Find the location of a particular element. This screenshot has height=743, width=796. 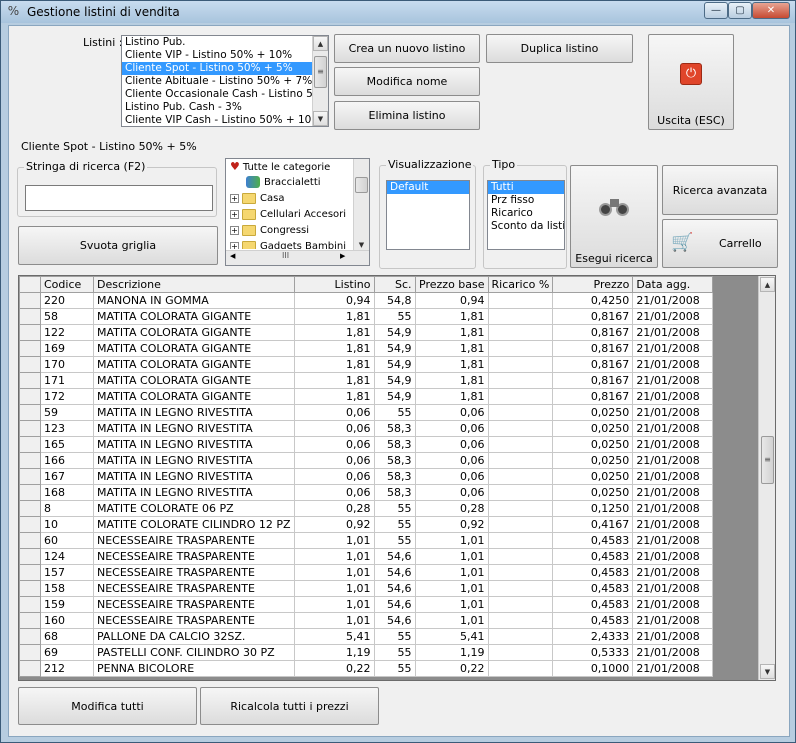

maximize-button: ▢ is located at coordinates (740, 10).